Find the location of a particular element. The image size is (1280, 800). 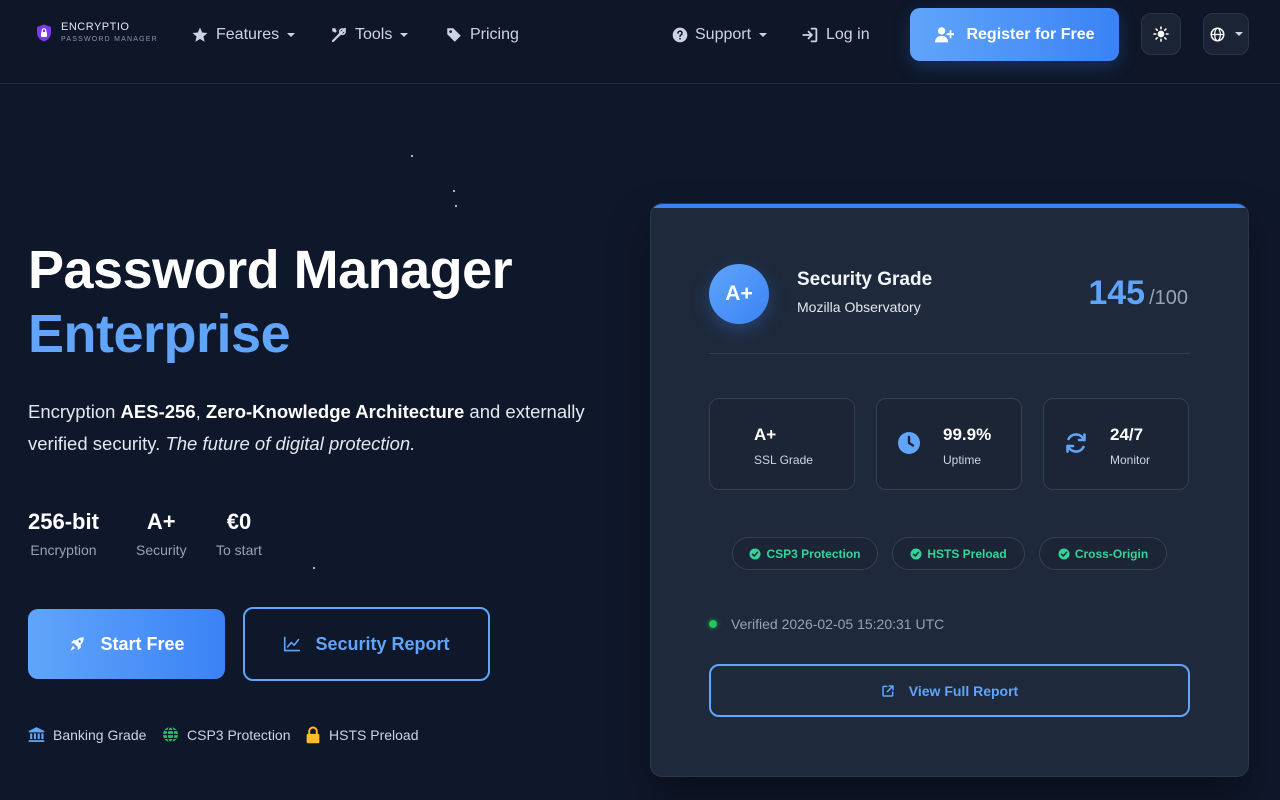

card-divider is located at coordinates (949, 353).